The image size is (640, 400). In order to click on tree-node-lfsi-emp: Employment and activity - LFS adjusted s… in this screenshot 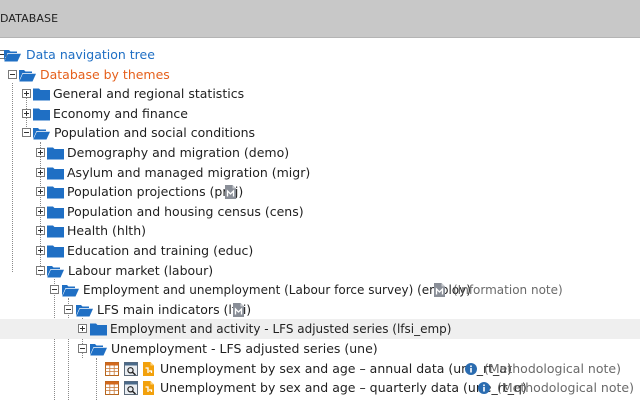, I will do `click(320, 329)`.